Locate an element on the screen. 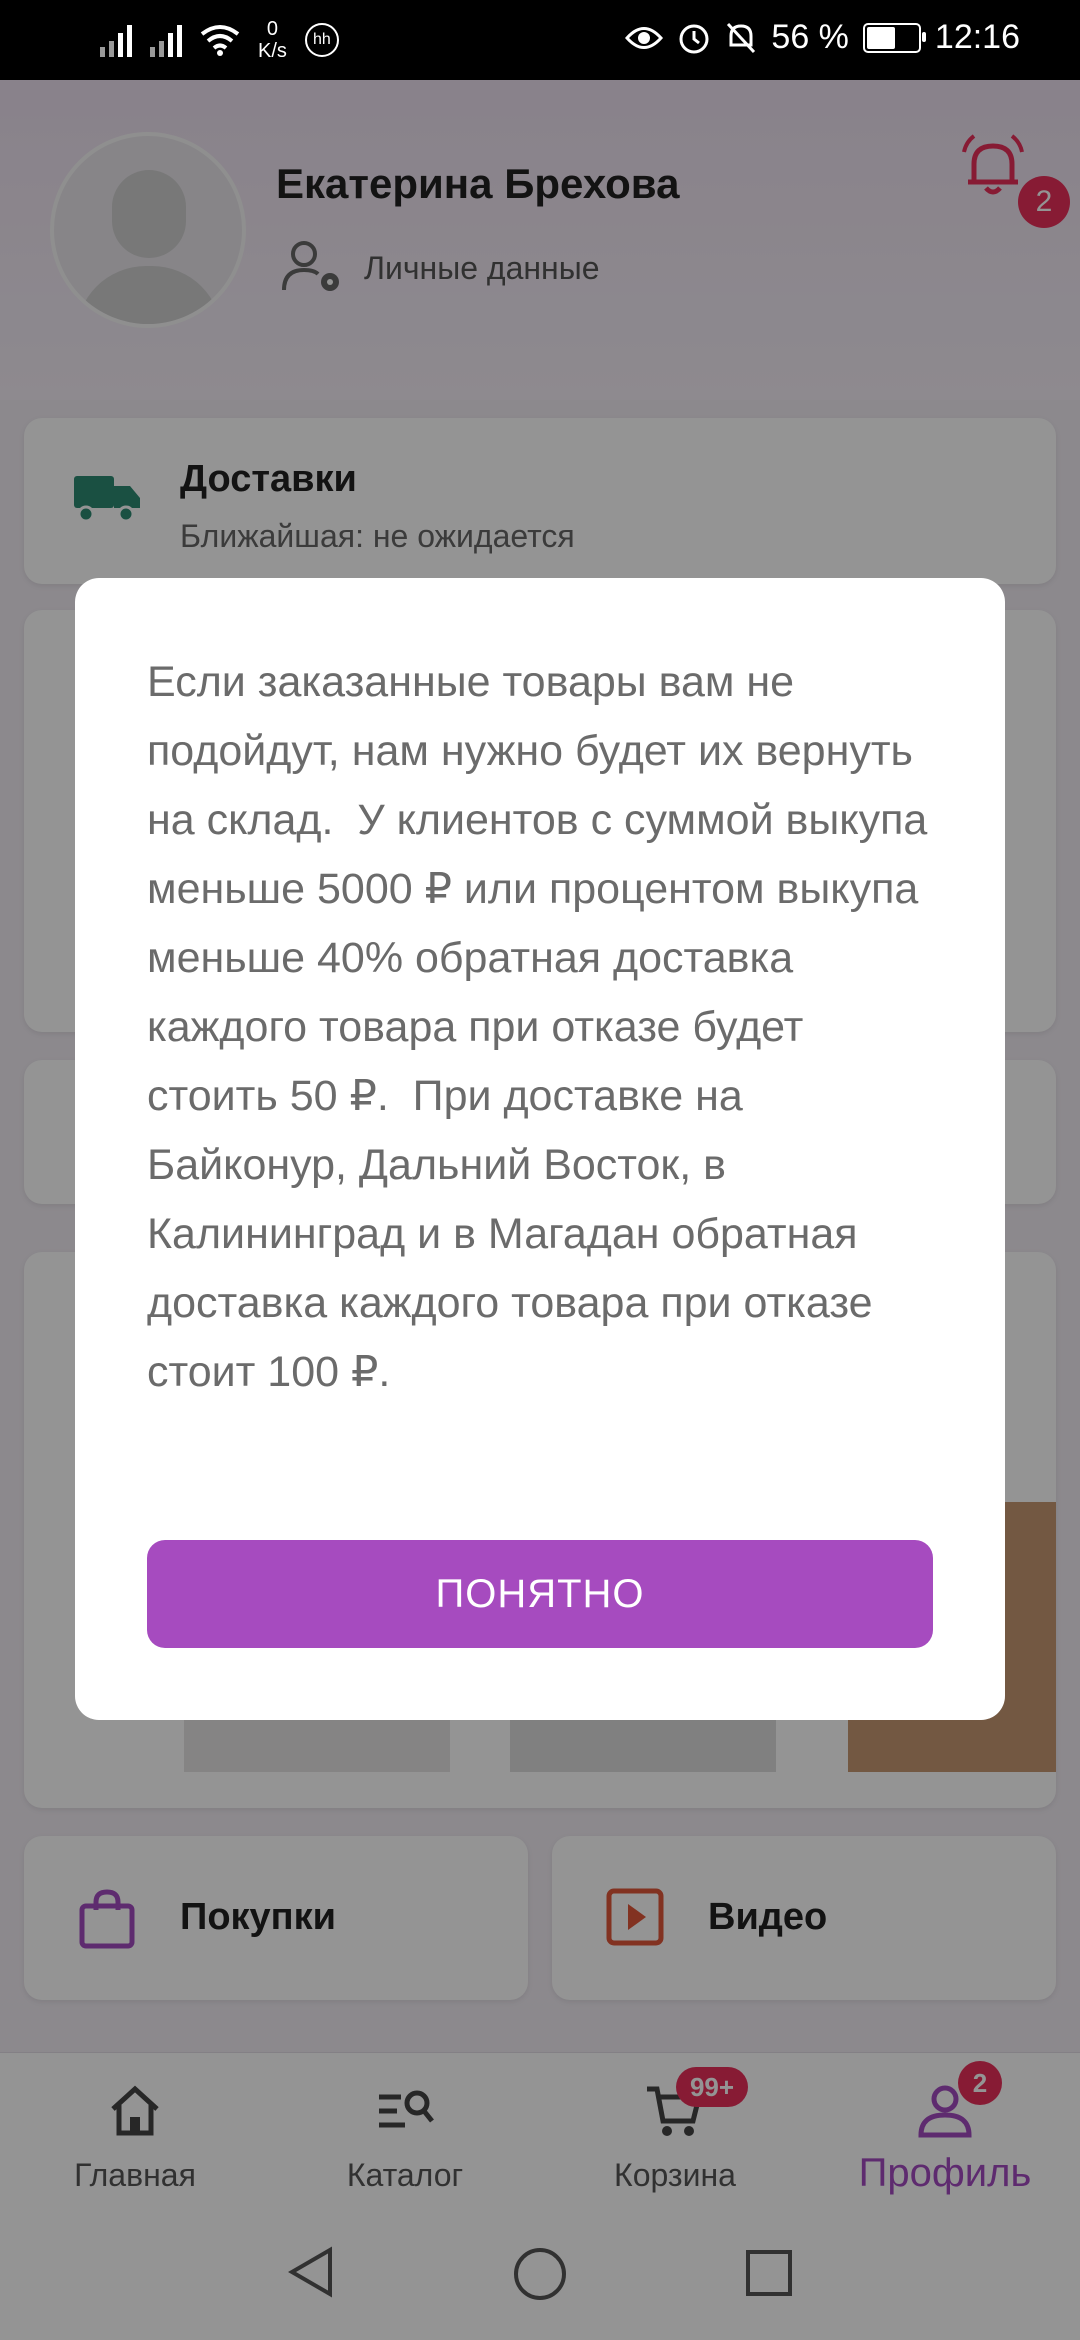 This screenshot has height=2340, width=1080. battery-icon is located at coordinates (894, 37).